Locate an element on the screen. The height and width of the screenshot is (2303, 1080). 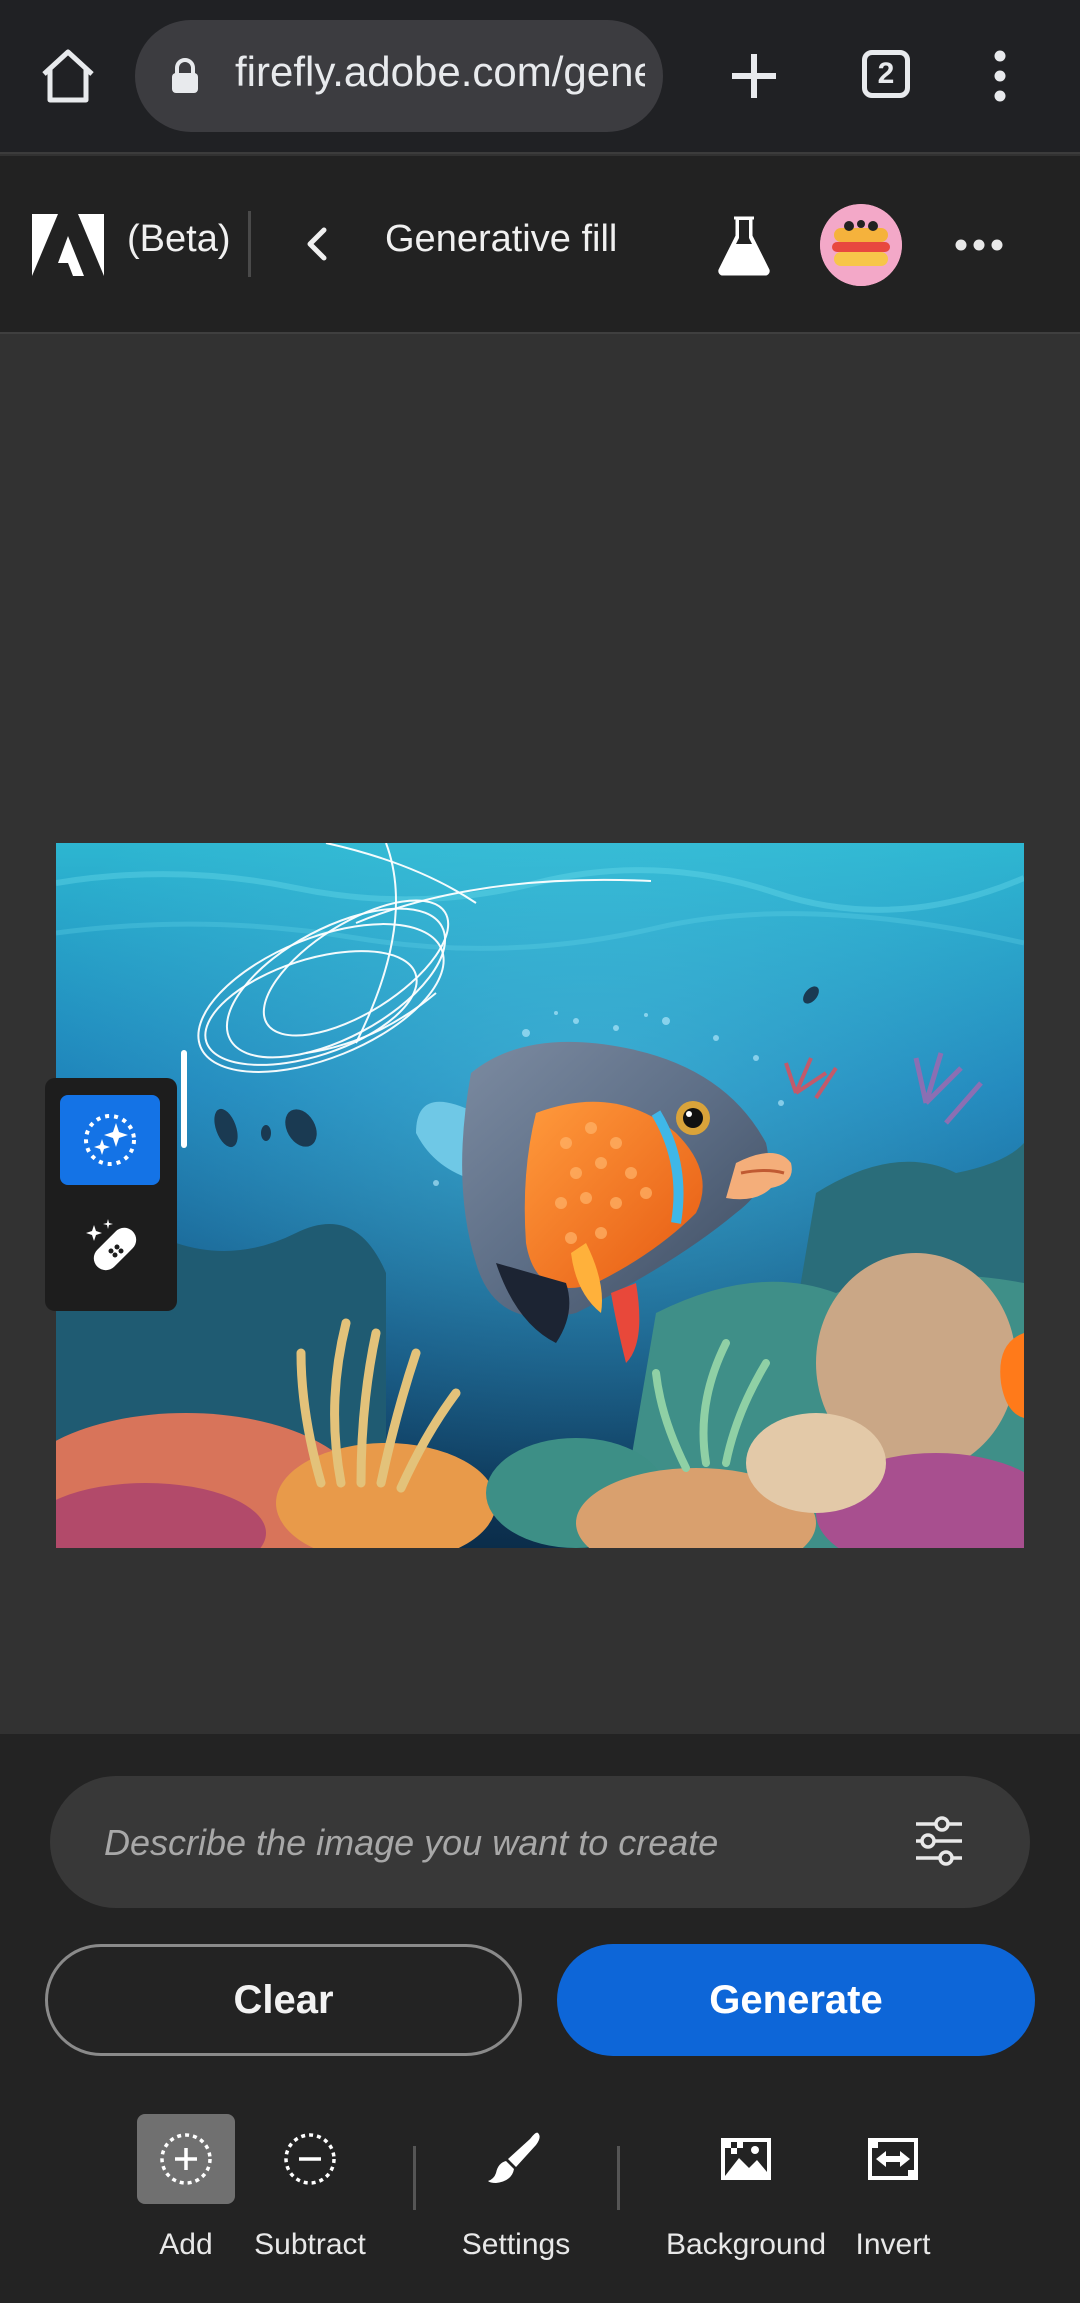
browser-toolbar: firefly.adobe.com/generative-fill 2 is located at coordinates (540, 77).